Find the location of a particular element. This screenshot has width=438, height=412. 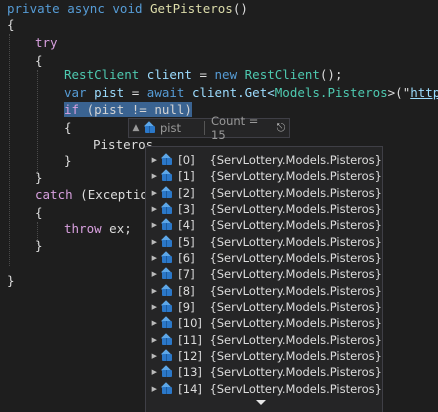

code-line-throw: throw ex; is located at coordinates (98, 229).